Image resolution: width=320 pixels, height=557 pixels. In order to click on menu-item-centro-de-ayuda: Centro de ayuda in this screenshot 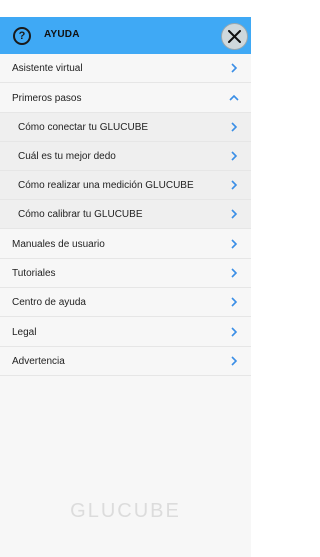, I will do `click(125, 302)`.